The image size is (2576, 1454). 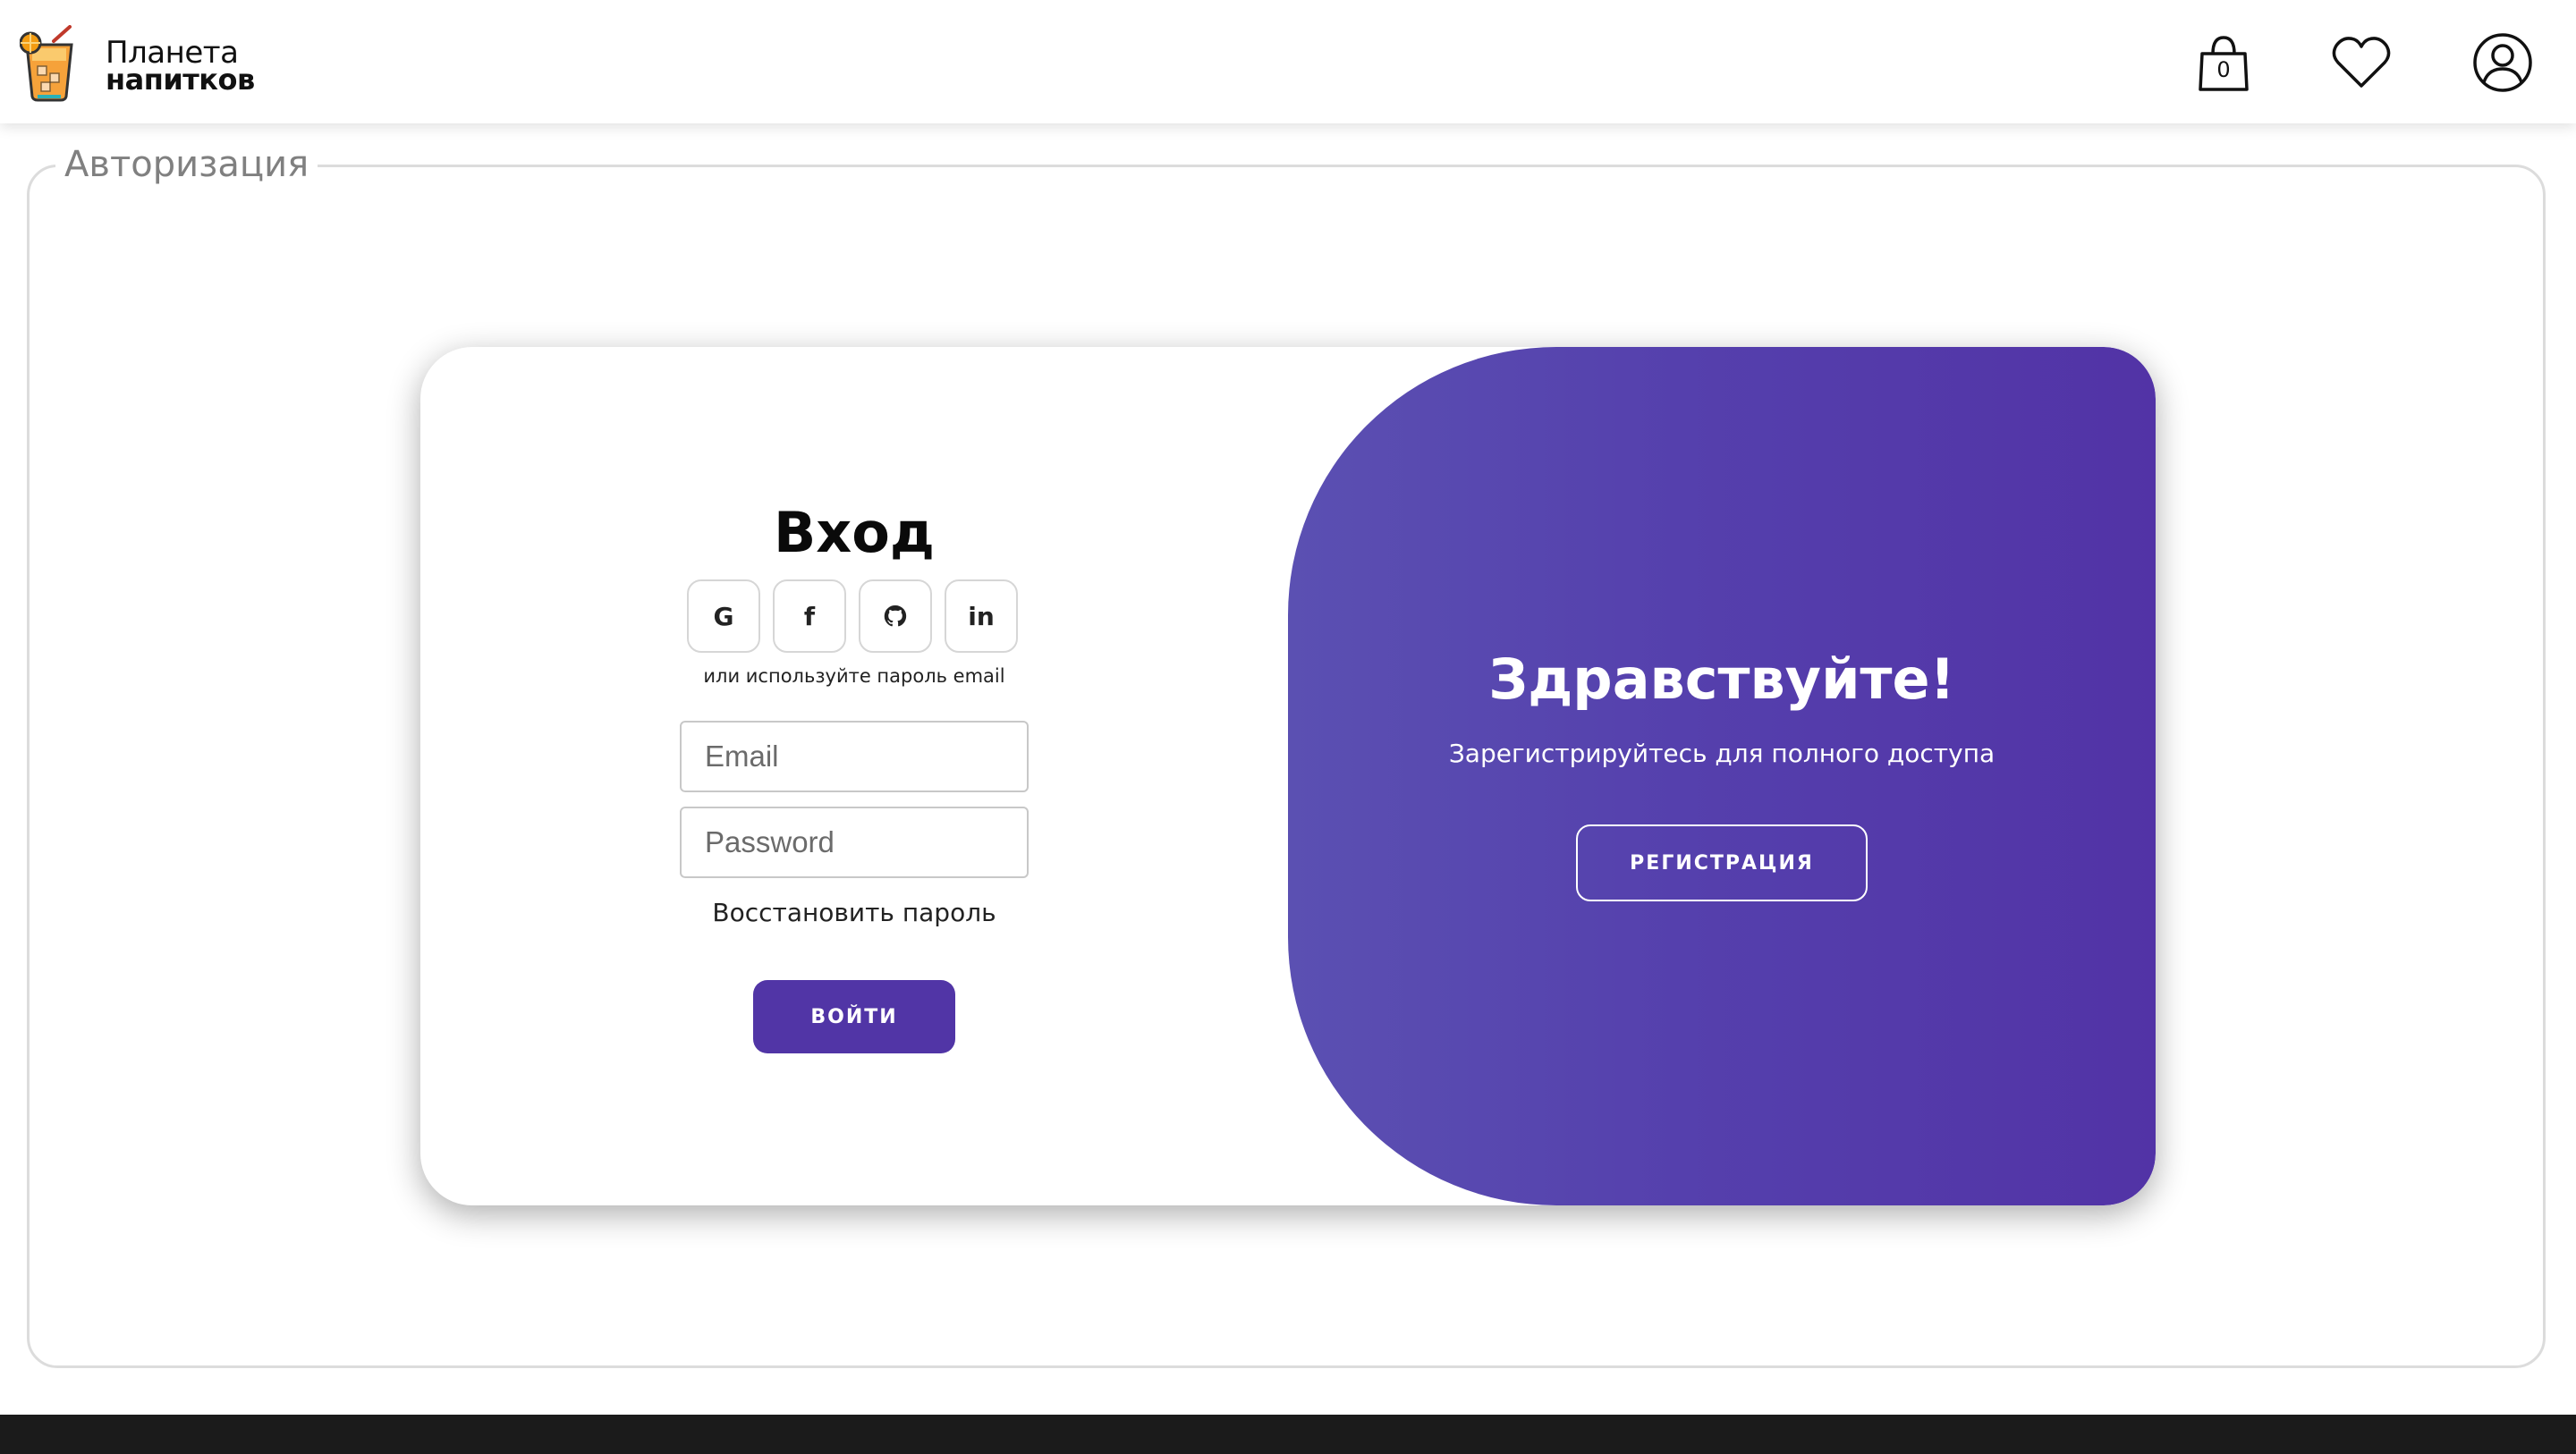 What do you see at coordinates (854, 842) in the screenshot?
I see `password-input` at bounding box center [854, 842].